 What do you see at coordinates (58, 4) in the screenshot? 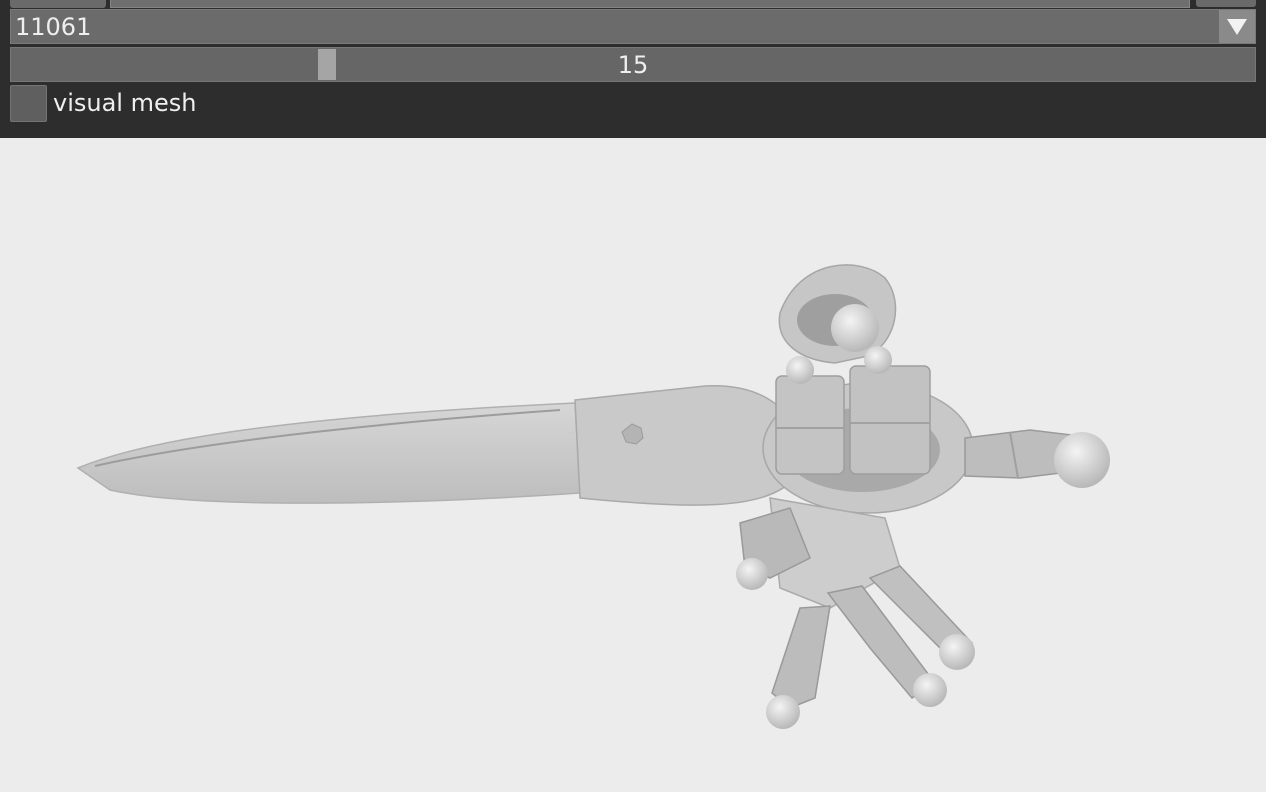
I see `path-browse-button` at bounding box center [58, 4].